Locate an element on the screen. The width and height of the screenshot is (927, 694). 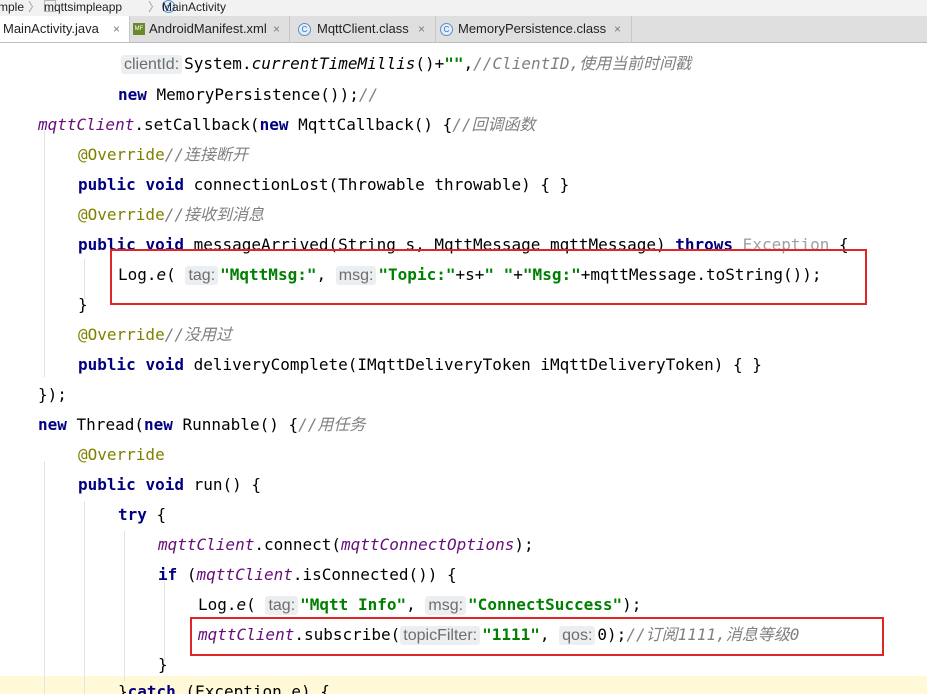
tab-main-activity: MainActivity.java × is located at coordinates (65, 29).